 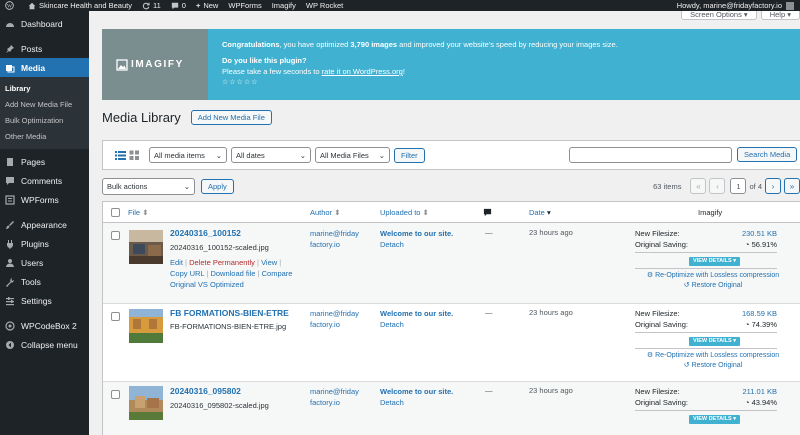 I want to click on sidebar-item-wpcodebox: WPCodeBox 2, so click(x=44, y=325).